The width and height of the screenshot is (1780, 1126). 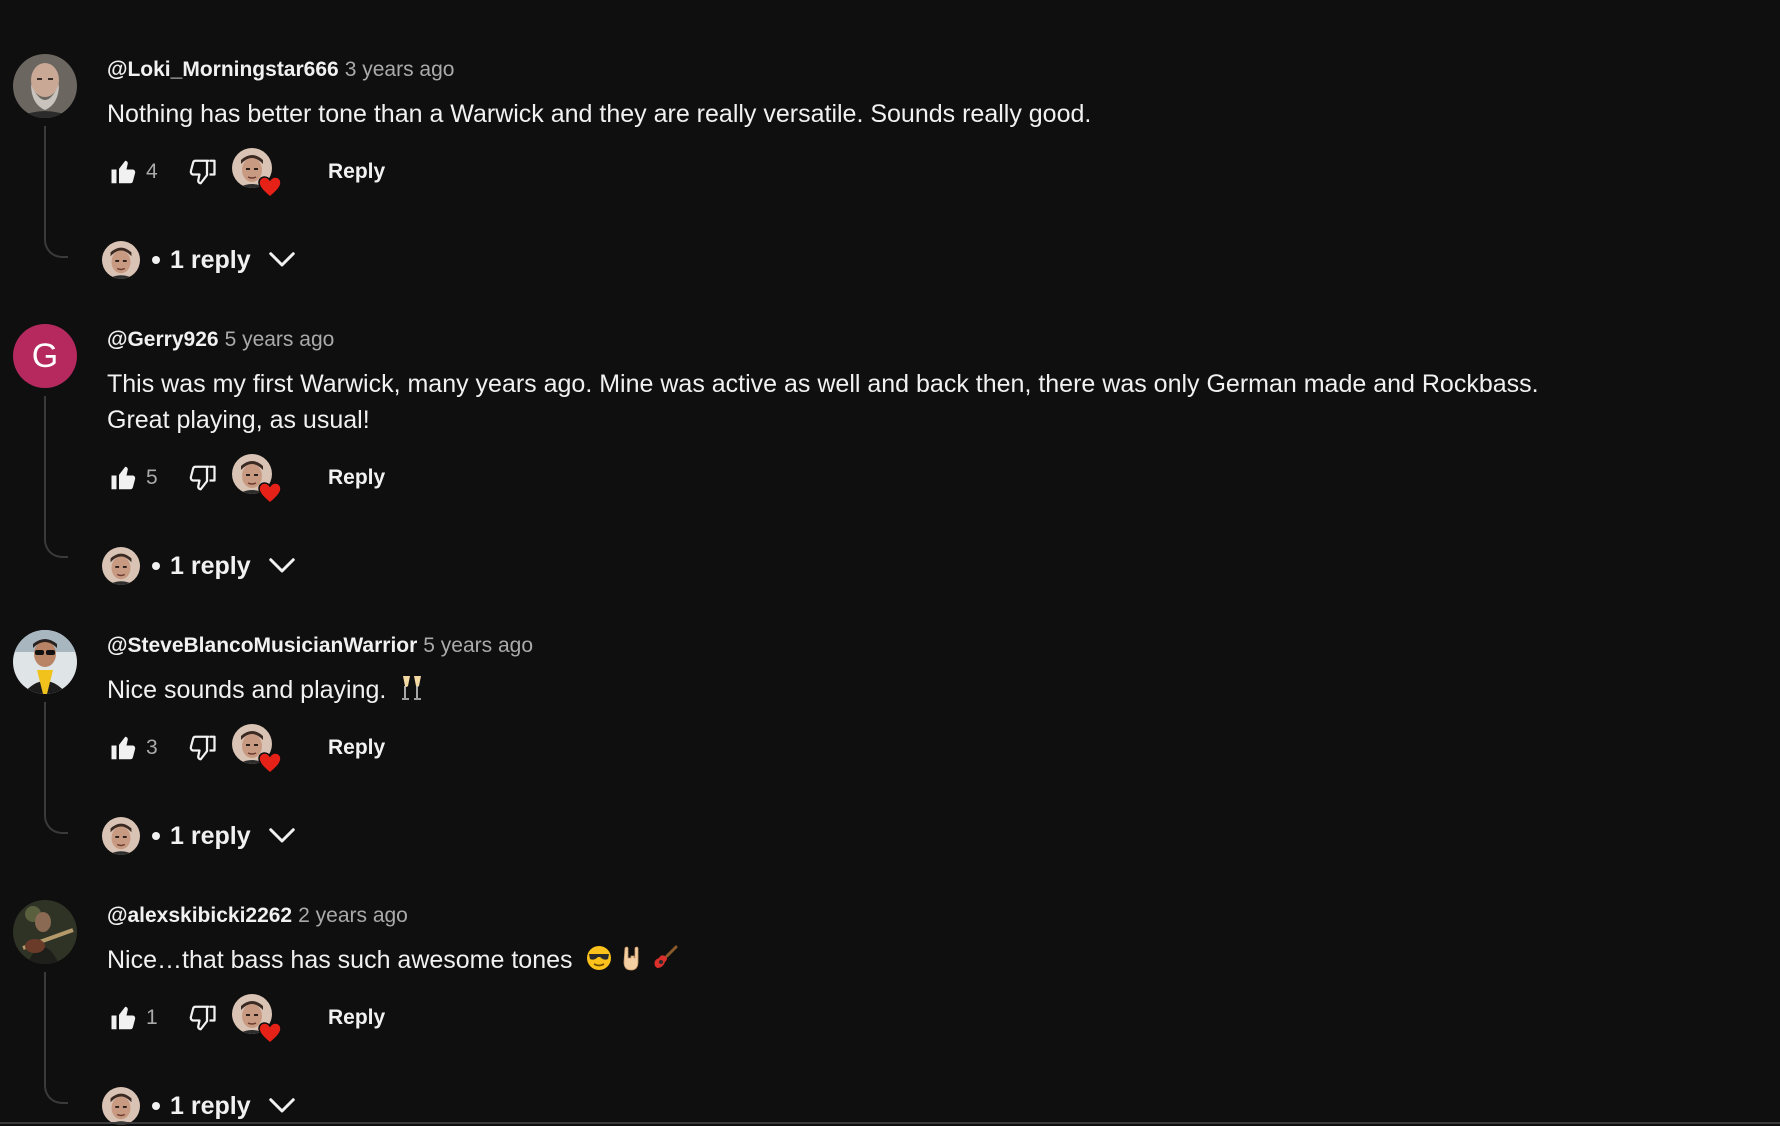 I want to click on comment-header: @SteveBlancoMusicianWarrior 5 years ago, so click(x=320, y=646).